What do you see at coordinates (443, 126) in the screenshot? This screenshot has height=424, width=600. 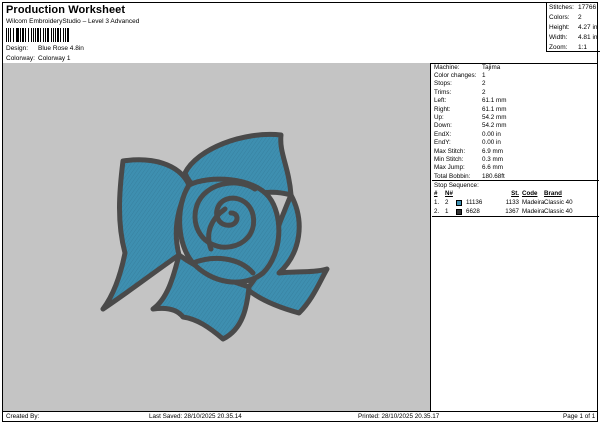 I see `info-label: Down:` at bounding box center [443, 126].